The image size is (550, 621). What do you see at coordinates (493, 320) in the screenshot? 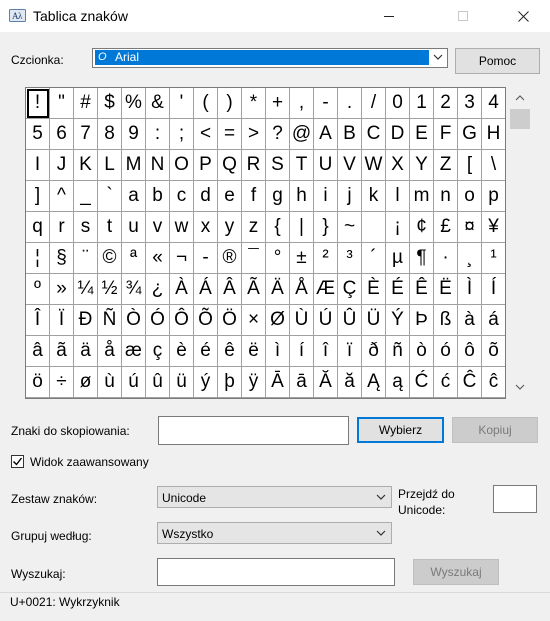
I see `character-cell: á` at bounding box center [493, 320].